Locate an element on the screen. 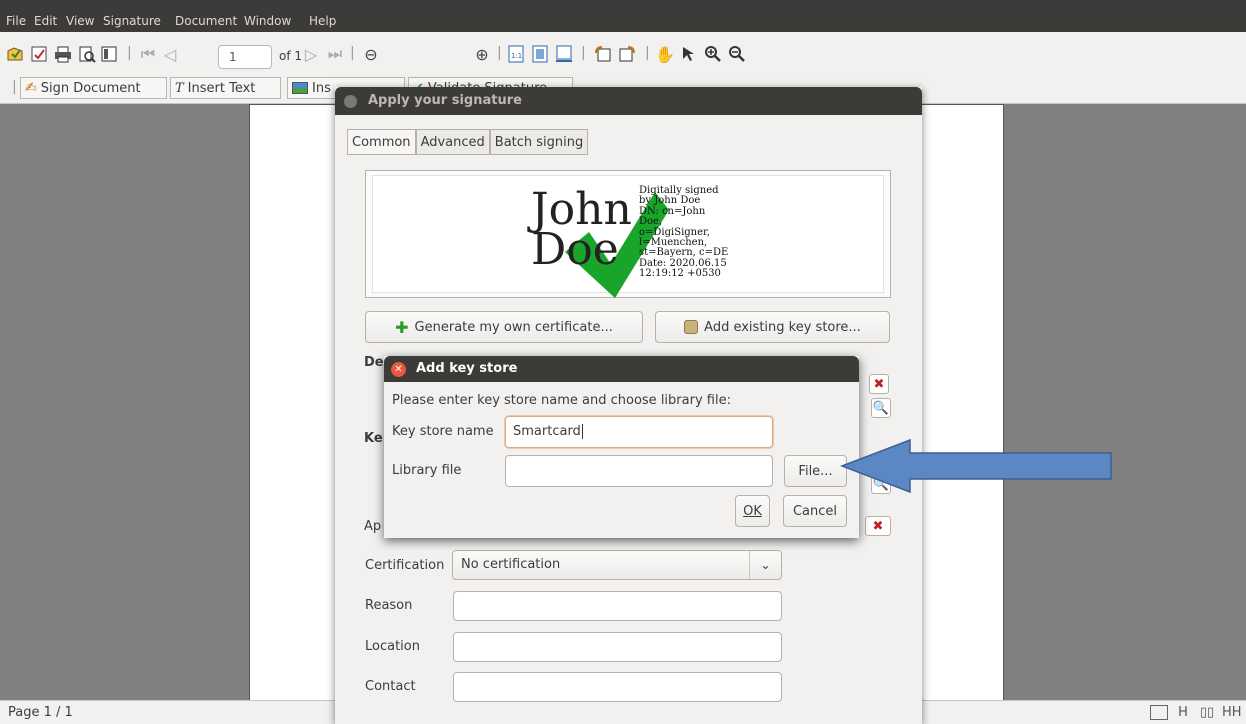  sign-document-label: Sign Document is located at coordinates (90, 88).